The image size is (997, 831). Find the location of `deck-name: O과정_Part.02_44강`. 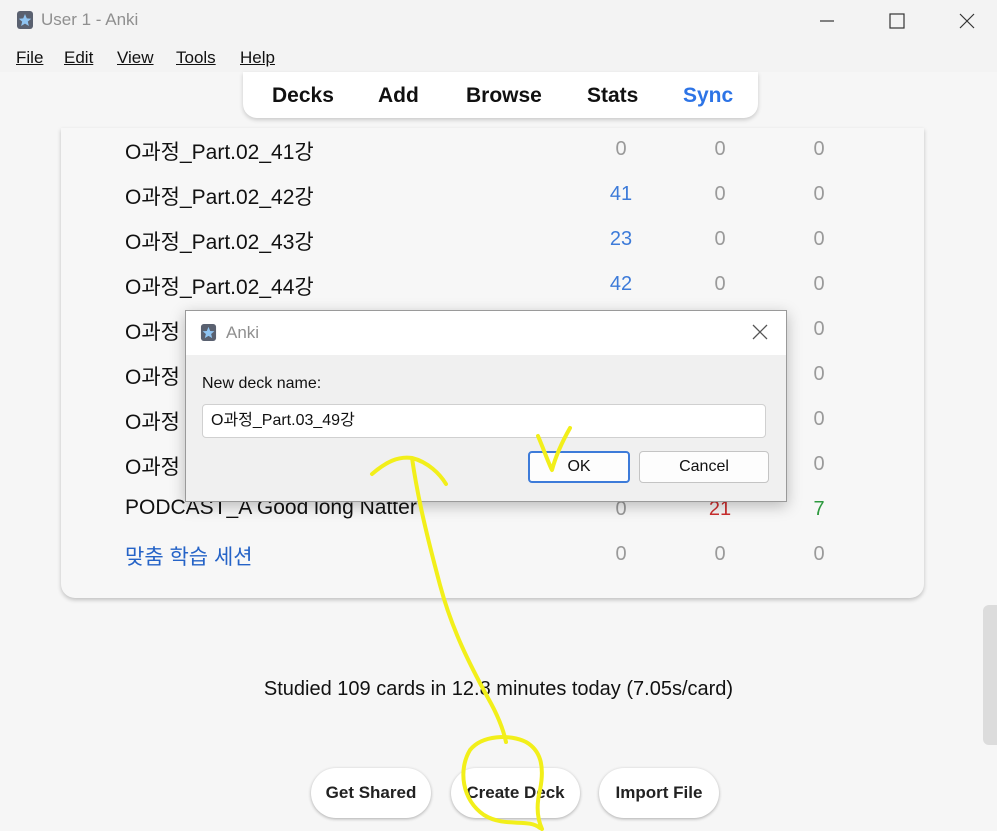

deck-name: O과정_Part.02_44강 is located at coordinates (219, 286).